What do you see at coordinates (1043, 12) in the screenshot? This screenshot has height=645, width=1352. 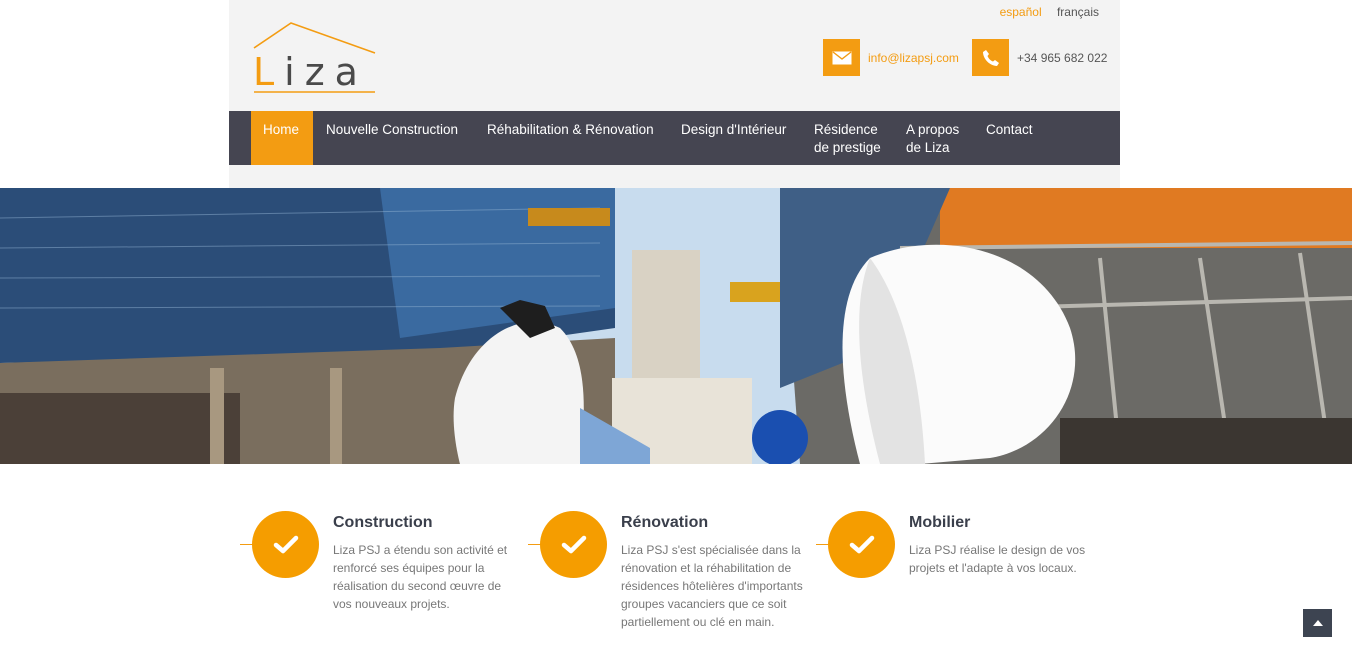 I see `language-switcher: español français` at bounding box center [1043, 12].